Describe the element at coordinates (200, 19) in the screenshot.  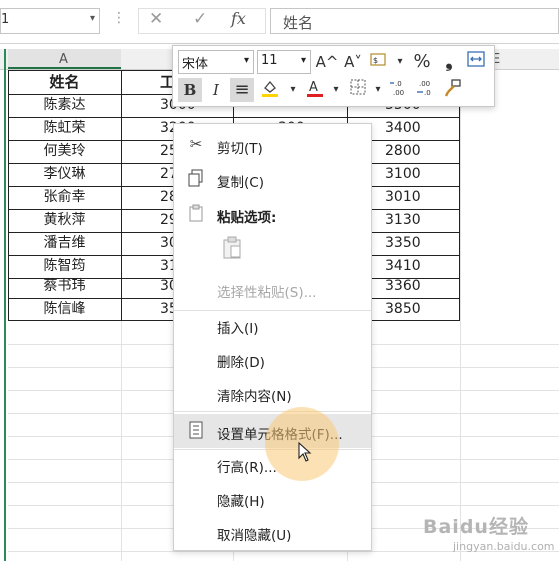
I see `enter-icon: ✓` at that location.